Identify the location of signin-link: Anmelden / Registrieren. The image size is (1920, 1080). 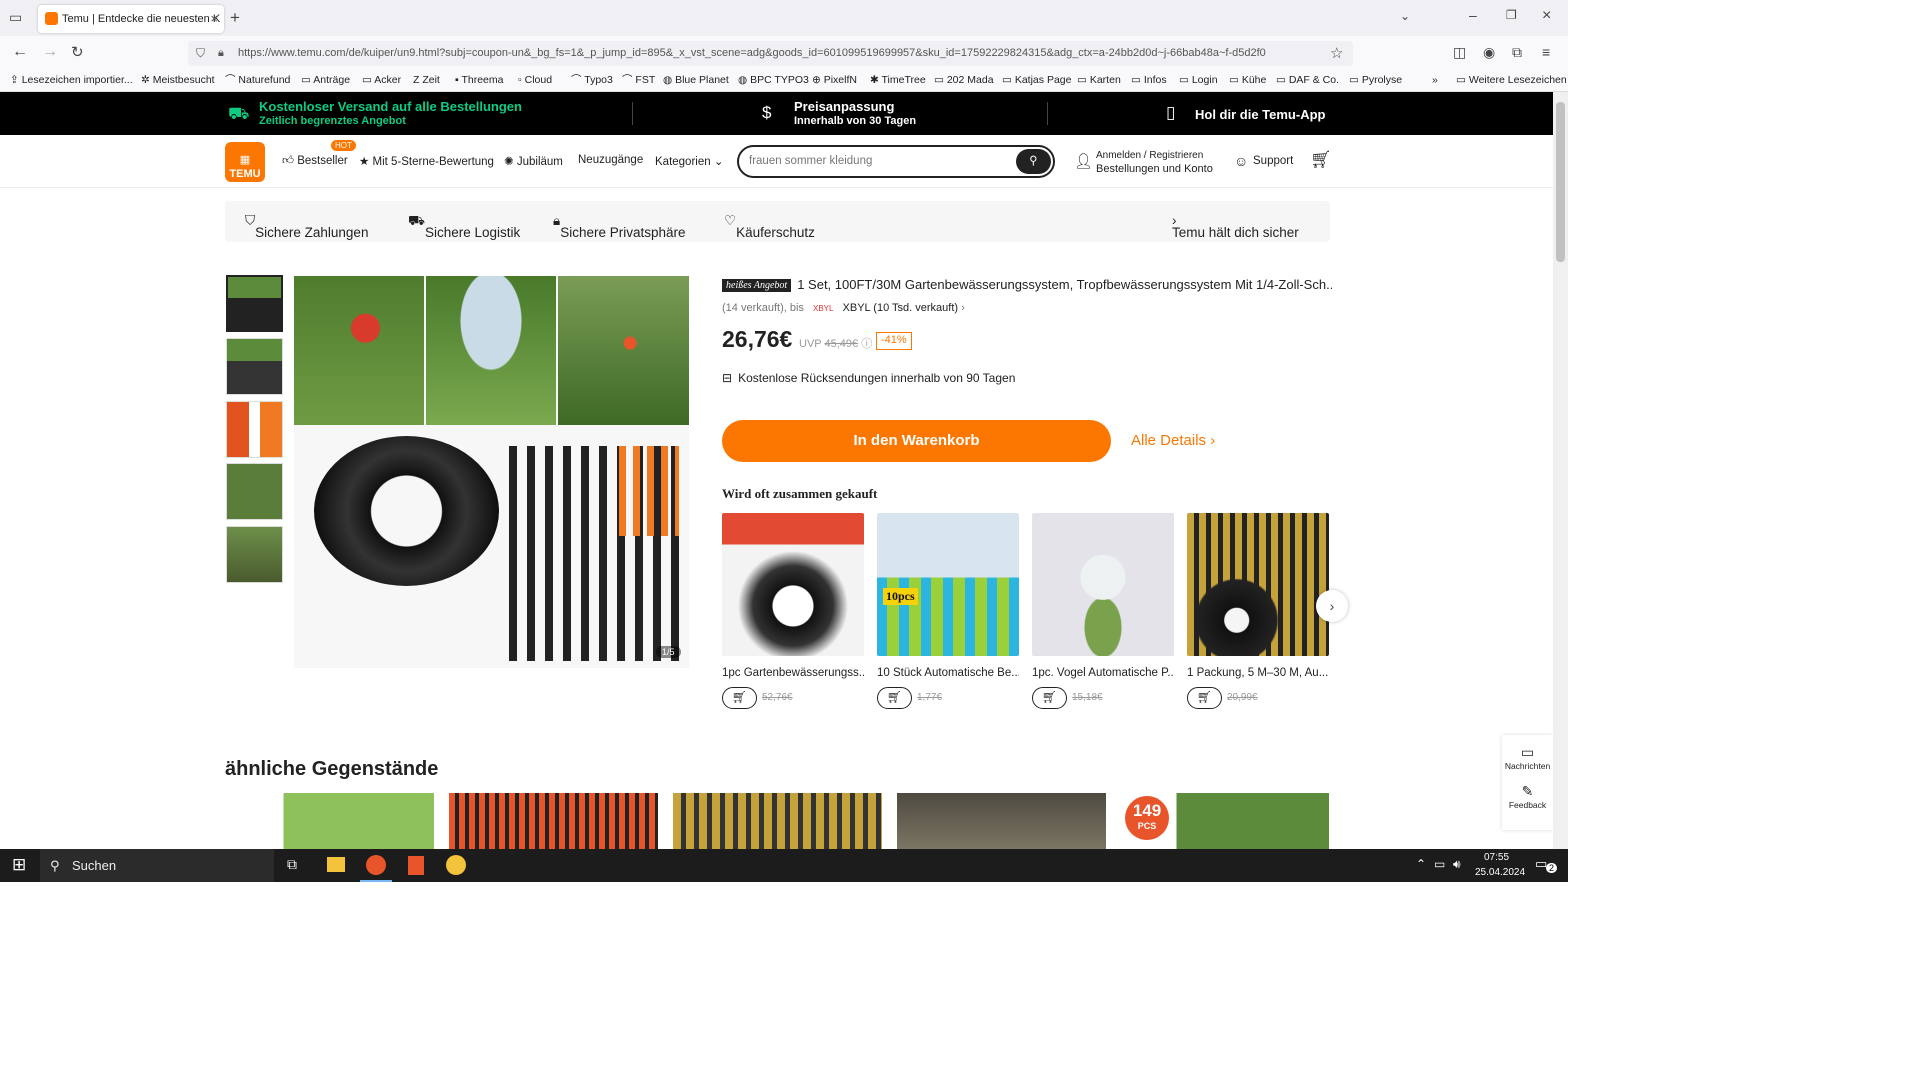
(1149, 155).